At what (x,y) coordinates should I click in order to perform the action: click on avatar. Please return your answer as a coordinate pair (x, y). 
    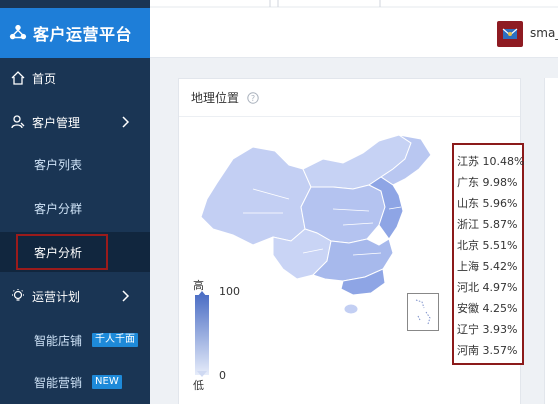
    Looking at the image, I should click on (510, 34).